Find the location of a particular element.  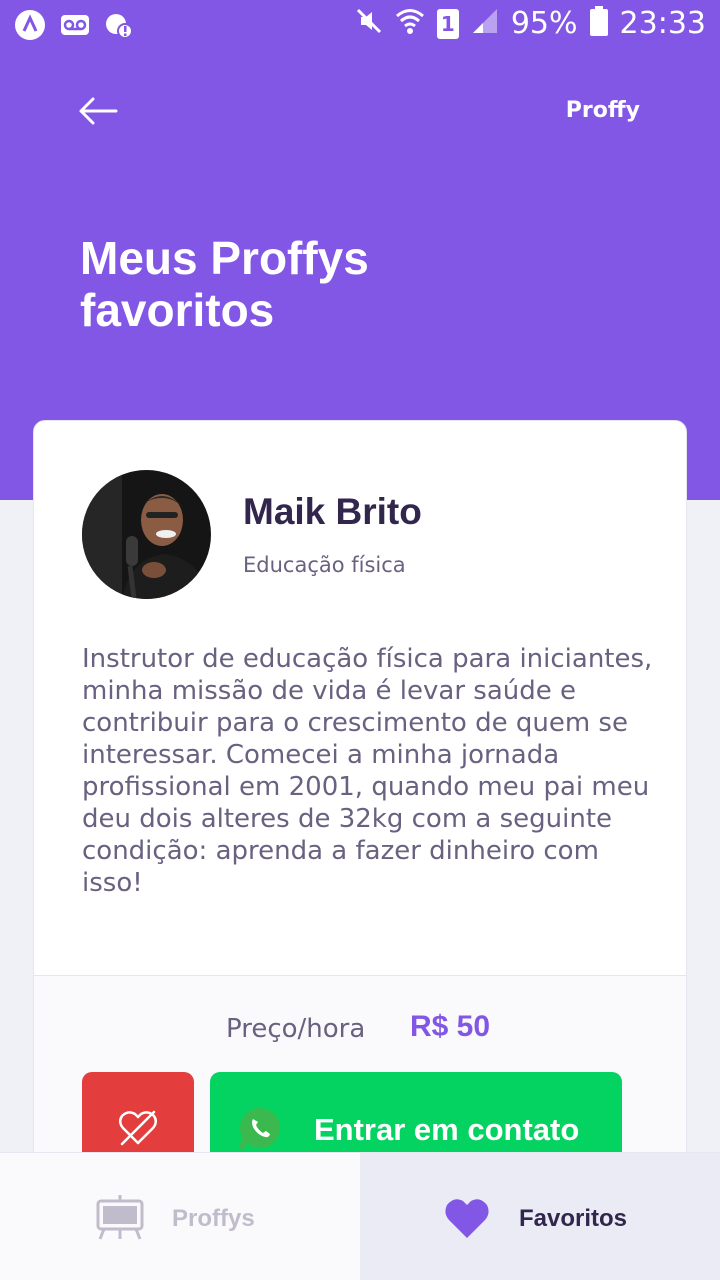

teacher-name: Maik Brito is located at coordinates (332, 511).